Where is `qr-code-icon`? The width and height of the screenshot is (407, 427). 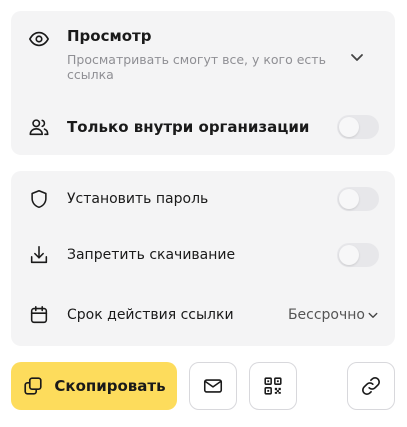 qr-code-icon is located at coordinates (273, 386).